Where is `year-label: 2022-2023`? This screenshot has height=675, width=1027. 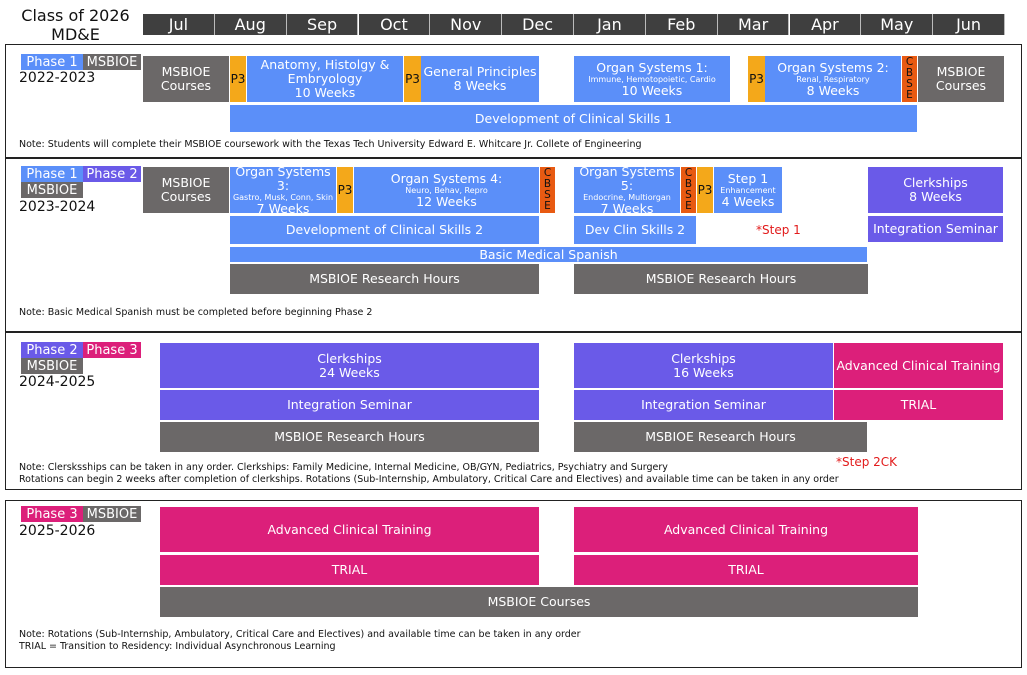
year-label: 2022-2023 is located at coordinates (57, 78).